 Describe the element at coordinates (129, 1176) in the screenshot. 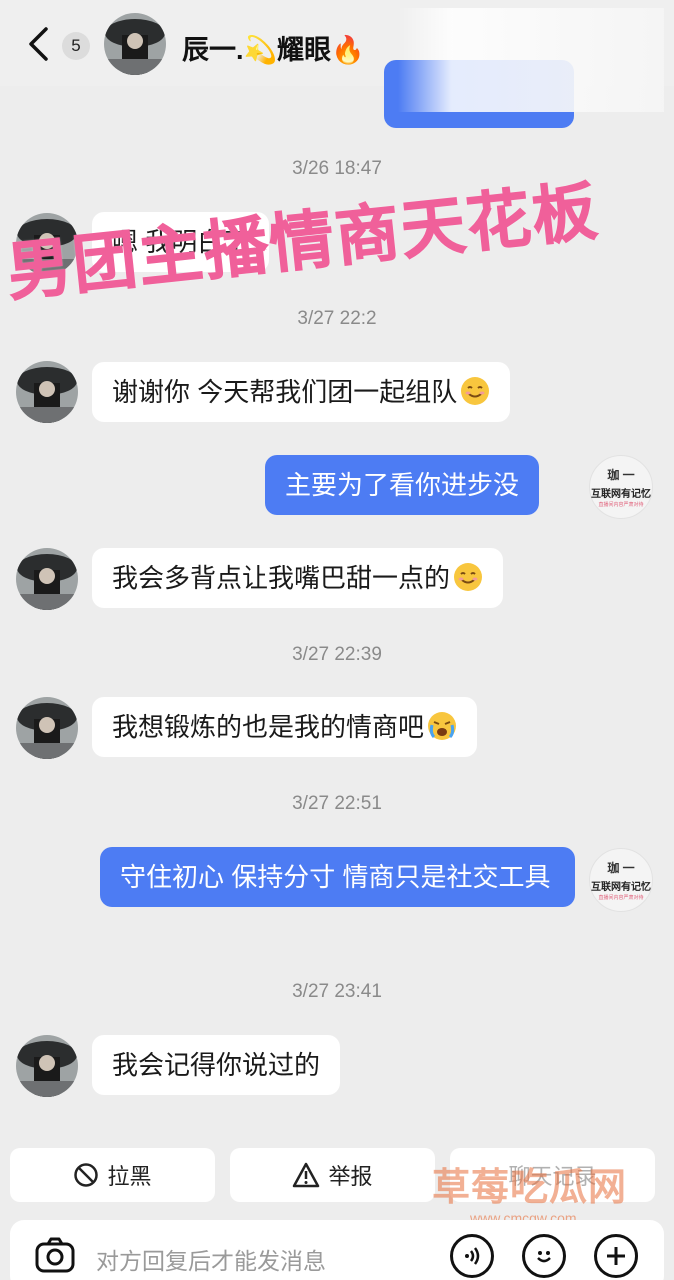

I see `block-label: 拉黑` at that location.